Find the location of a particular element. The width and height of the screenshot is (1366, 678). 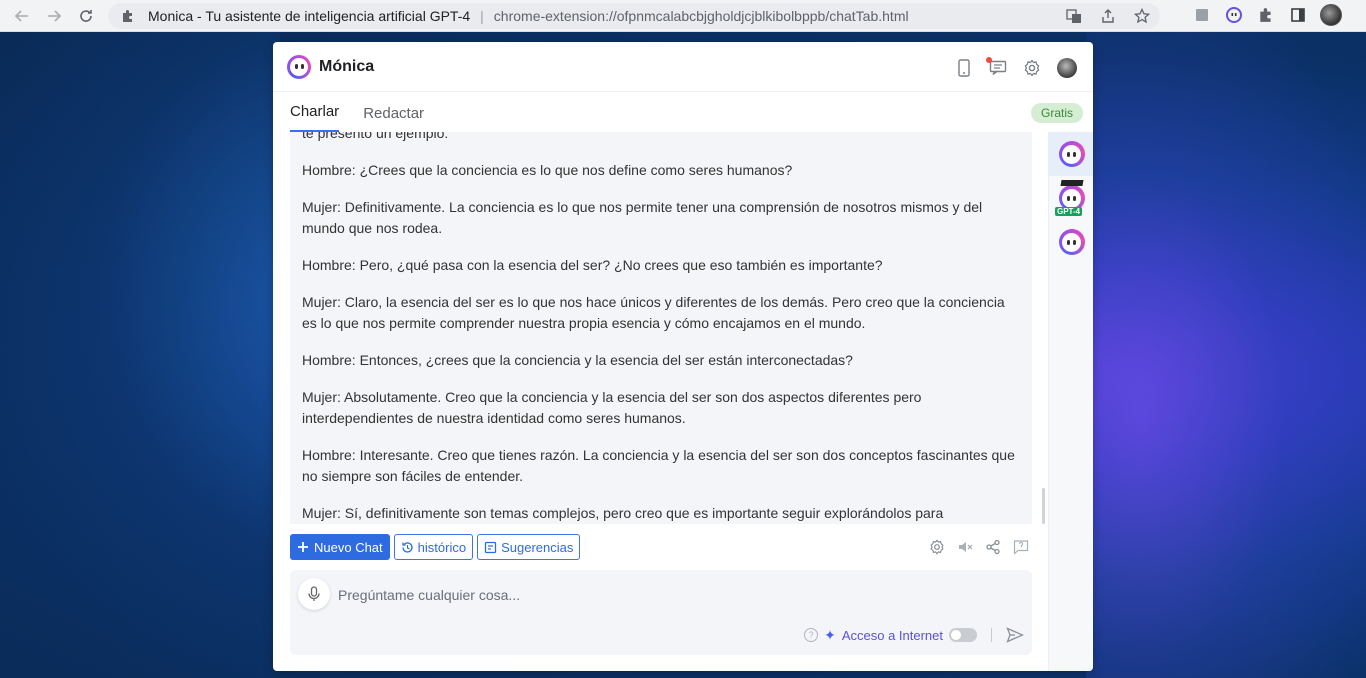

user-avatar is located at coordinates (1067, 68).